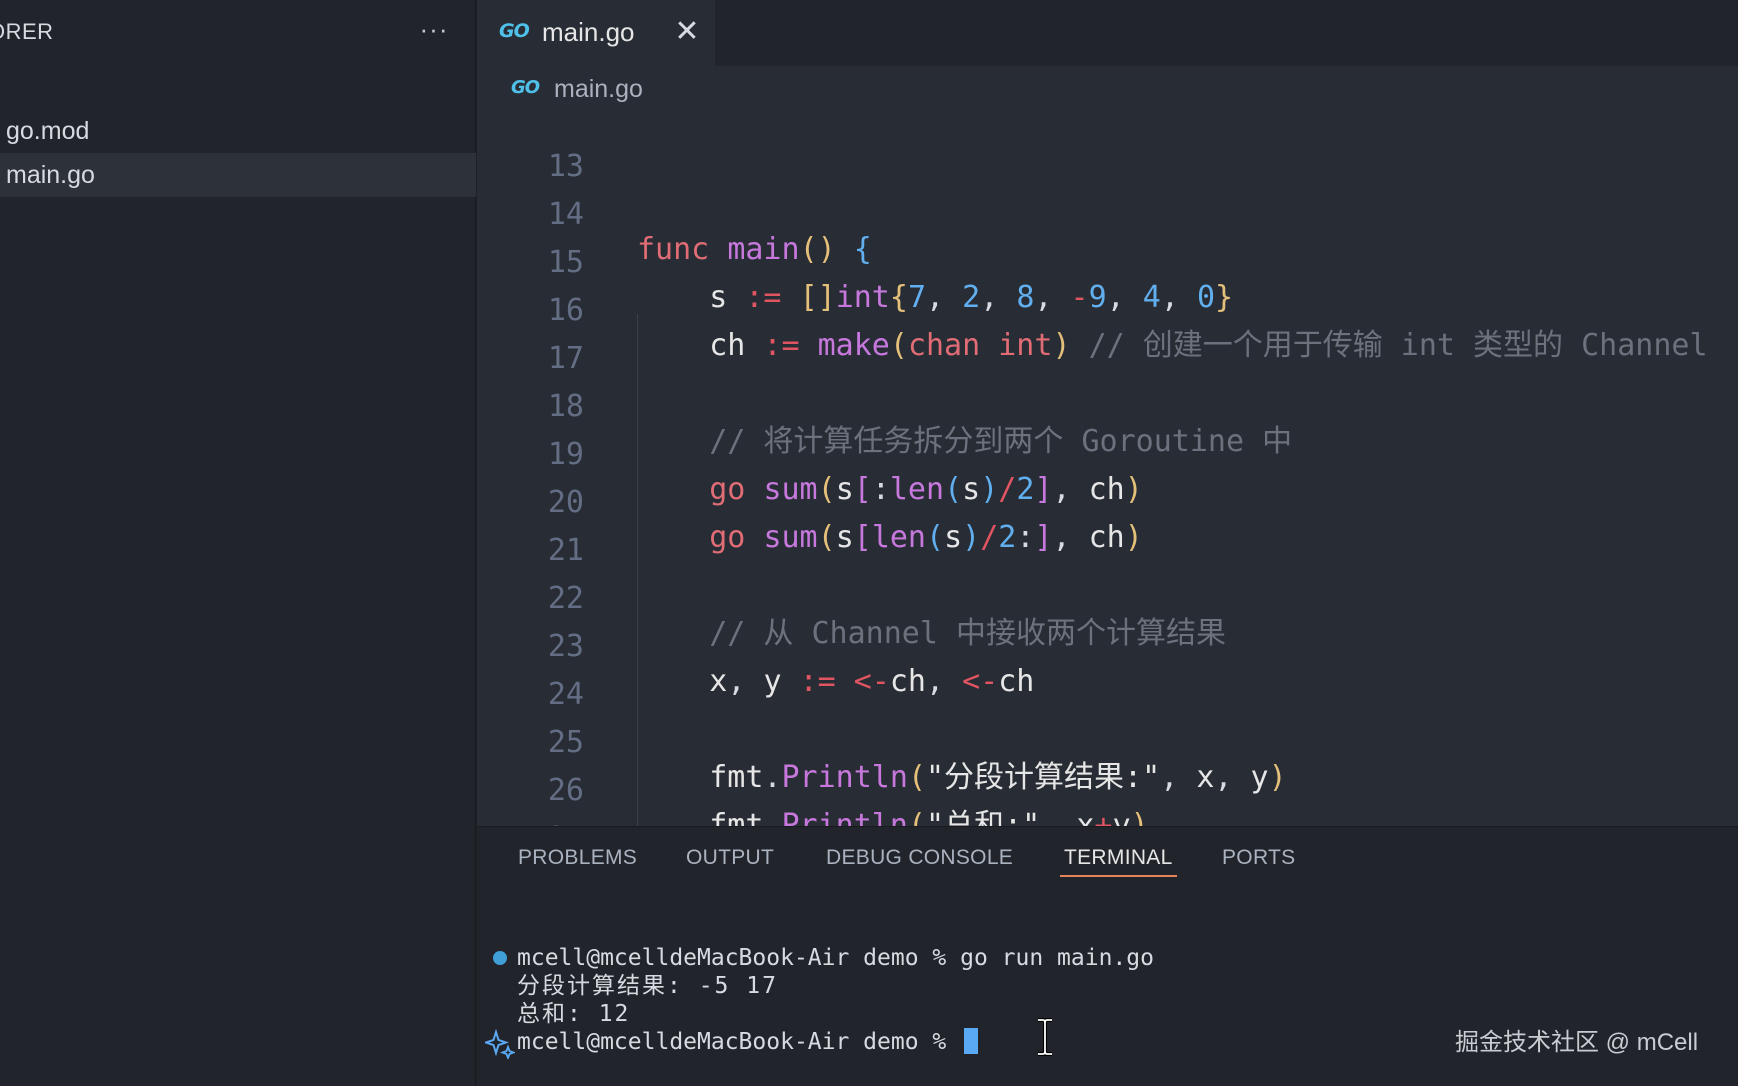 This screenshot has height=1086, width=1738. I want to click on code-line: 25 fmt.Println("分段计算结果:", x, y), so click(1107, 739).